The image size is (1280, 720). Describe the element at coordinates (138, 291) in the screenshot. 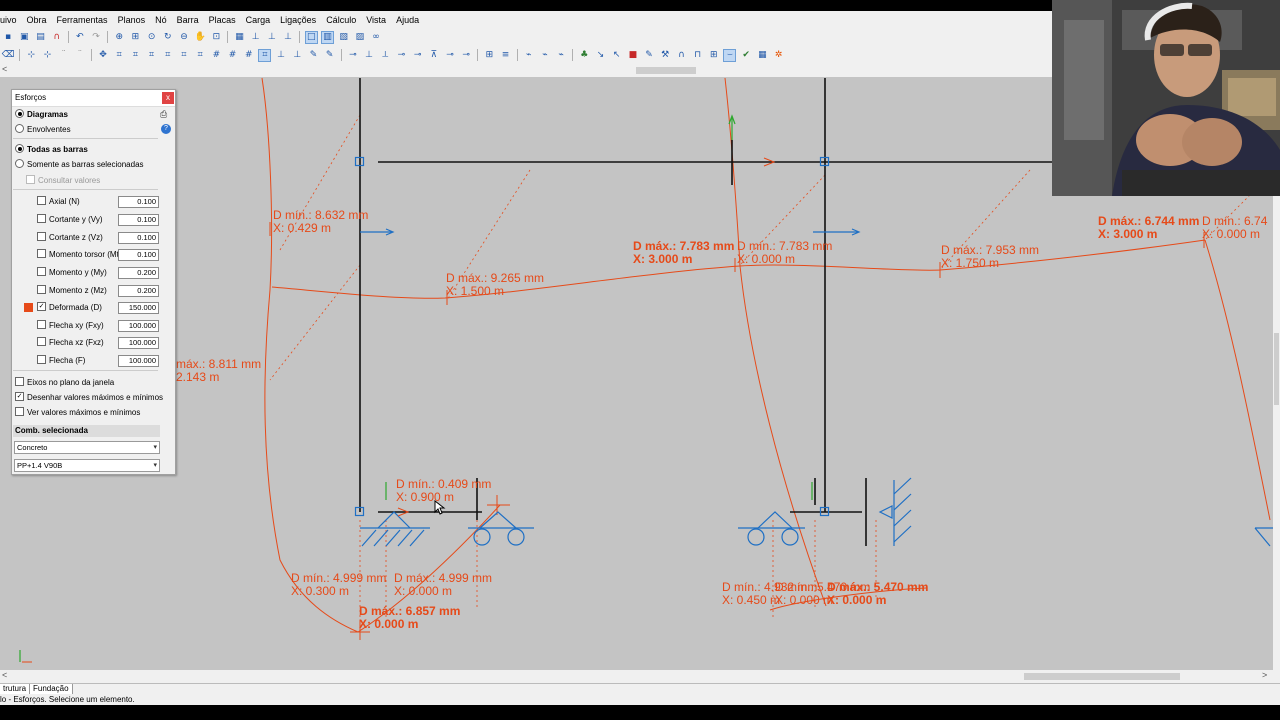

I see `scale-input: 0.200` at that location.